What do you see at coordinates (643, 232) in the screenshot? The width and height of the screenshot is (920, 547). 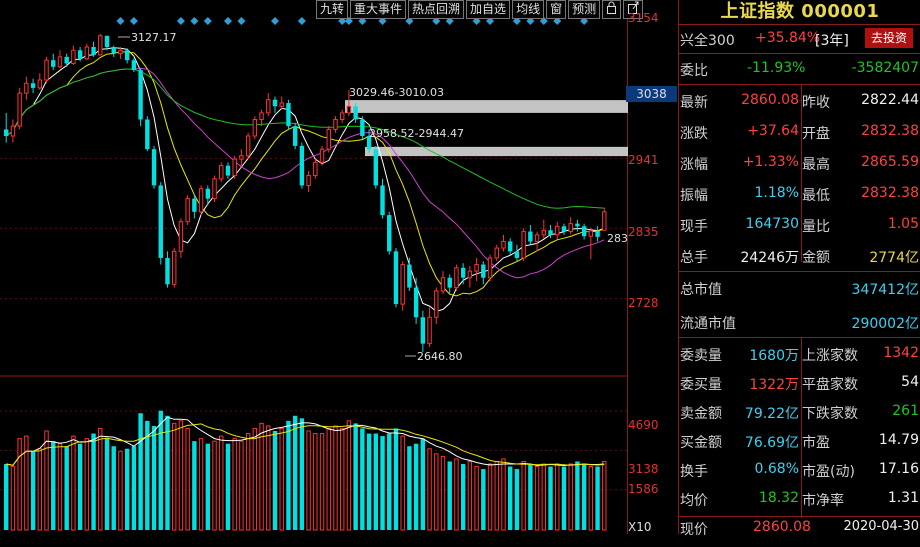 I see `price-tick: 2835` at bounding box center [643, 232].